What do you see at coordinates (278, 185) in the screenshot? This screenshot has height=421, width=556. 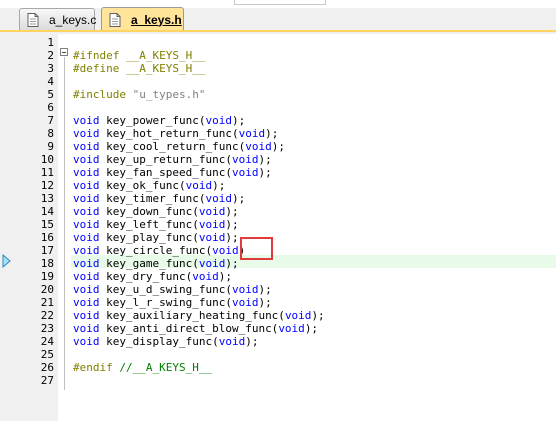 I see `code-line: 12 void key_ok_func(void);` at bounding box center [278, 185].